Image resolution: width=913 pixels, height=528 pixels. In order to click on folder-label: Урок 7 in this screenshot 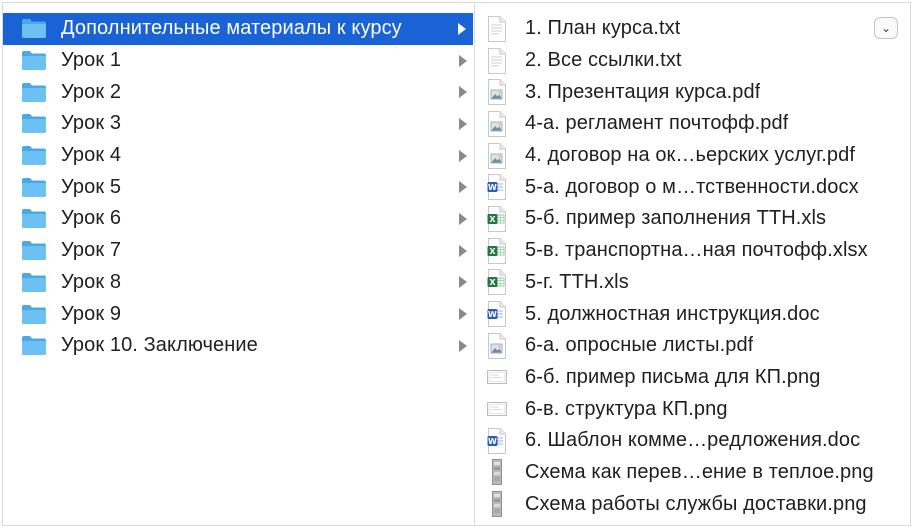, I will do `click(91, 250)`.